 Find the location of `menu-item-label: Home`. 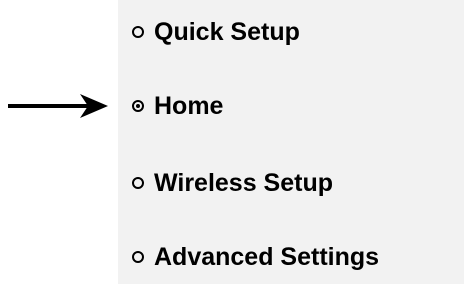

menu-item-label: Home is located at coordinates (188, 106).